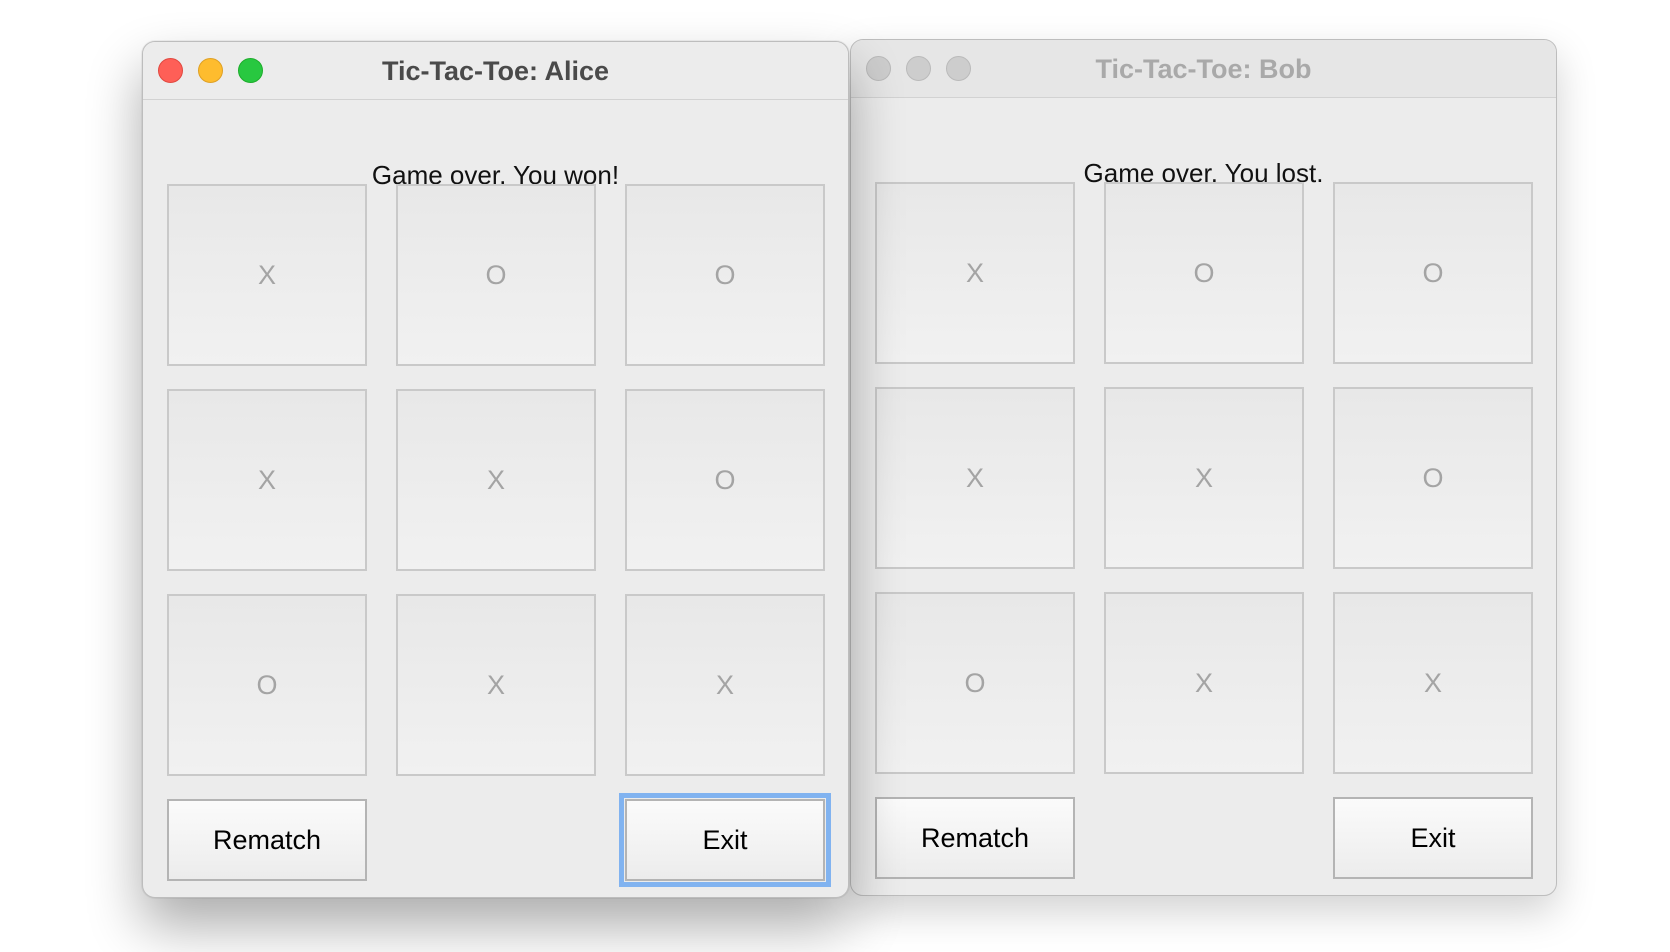 The width and height of the screenshot is (1670, 952). I want to click on titlebar: Tic-Tac-Toe: Bob, so click(1203, 69).